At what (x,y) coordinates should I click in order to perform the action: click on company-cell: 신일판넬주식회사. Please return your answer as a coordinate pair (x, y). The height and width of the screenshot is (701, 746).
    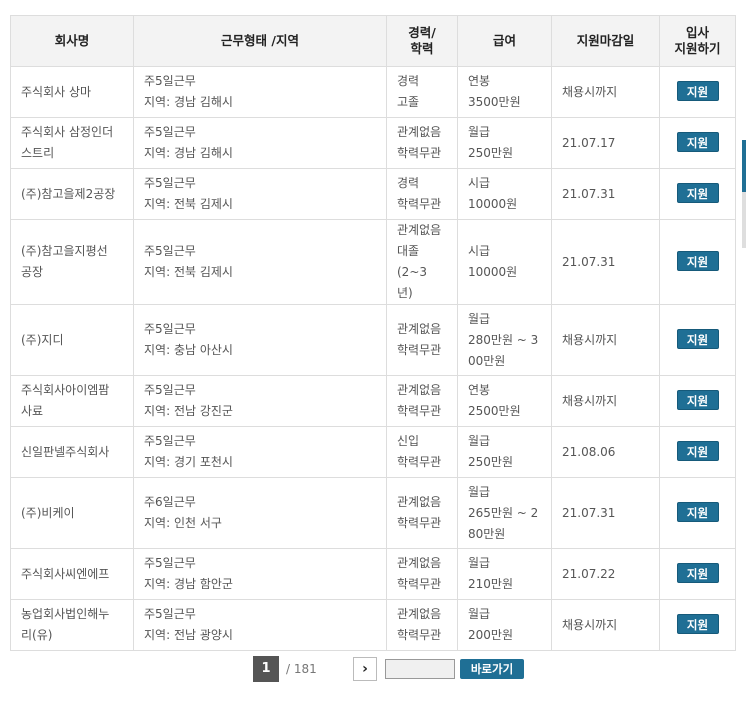
    Looking at the image, I should click on (72, 452).